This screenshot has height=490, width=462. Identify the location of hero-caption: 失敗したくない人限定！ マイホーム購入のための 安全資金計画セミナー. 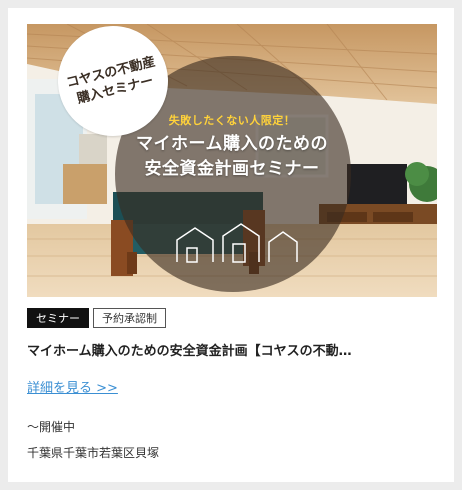
(232, 147).